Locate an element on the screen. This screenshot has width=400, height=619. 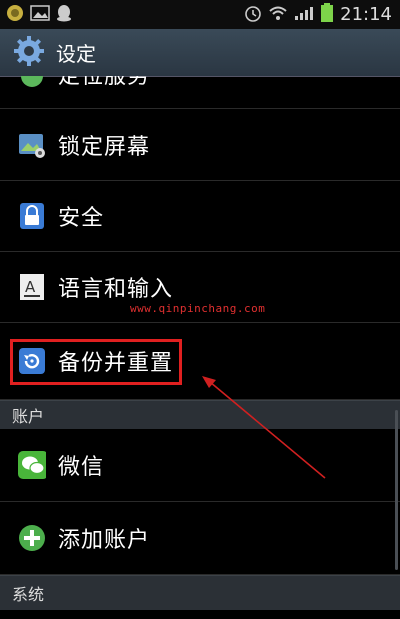
annotation-arrow is located at coordinates (264, 427).